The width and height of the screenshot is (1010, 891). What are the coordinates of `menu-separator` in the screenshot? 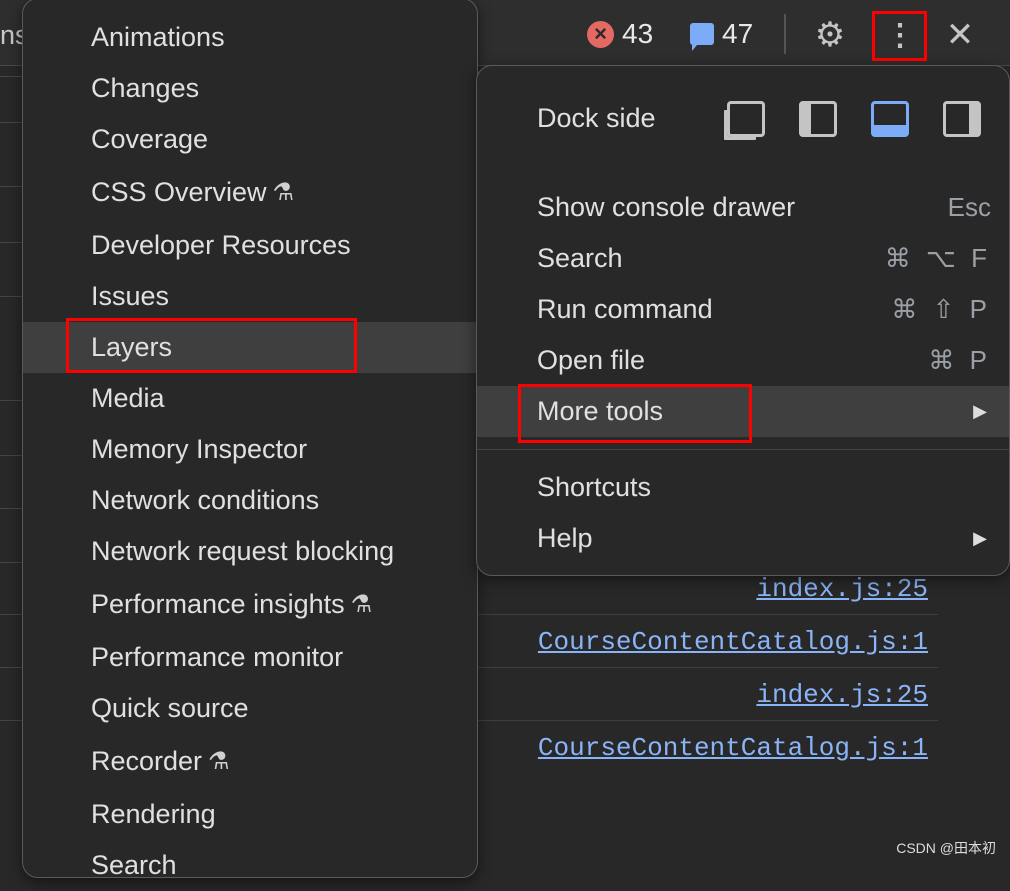 It's located at (743, 449).